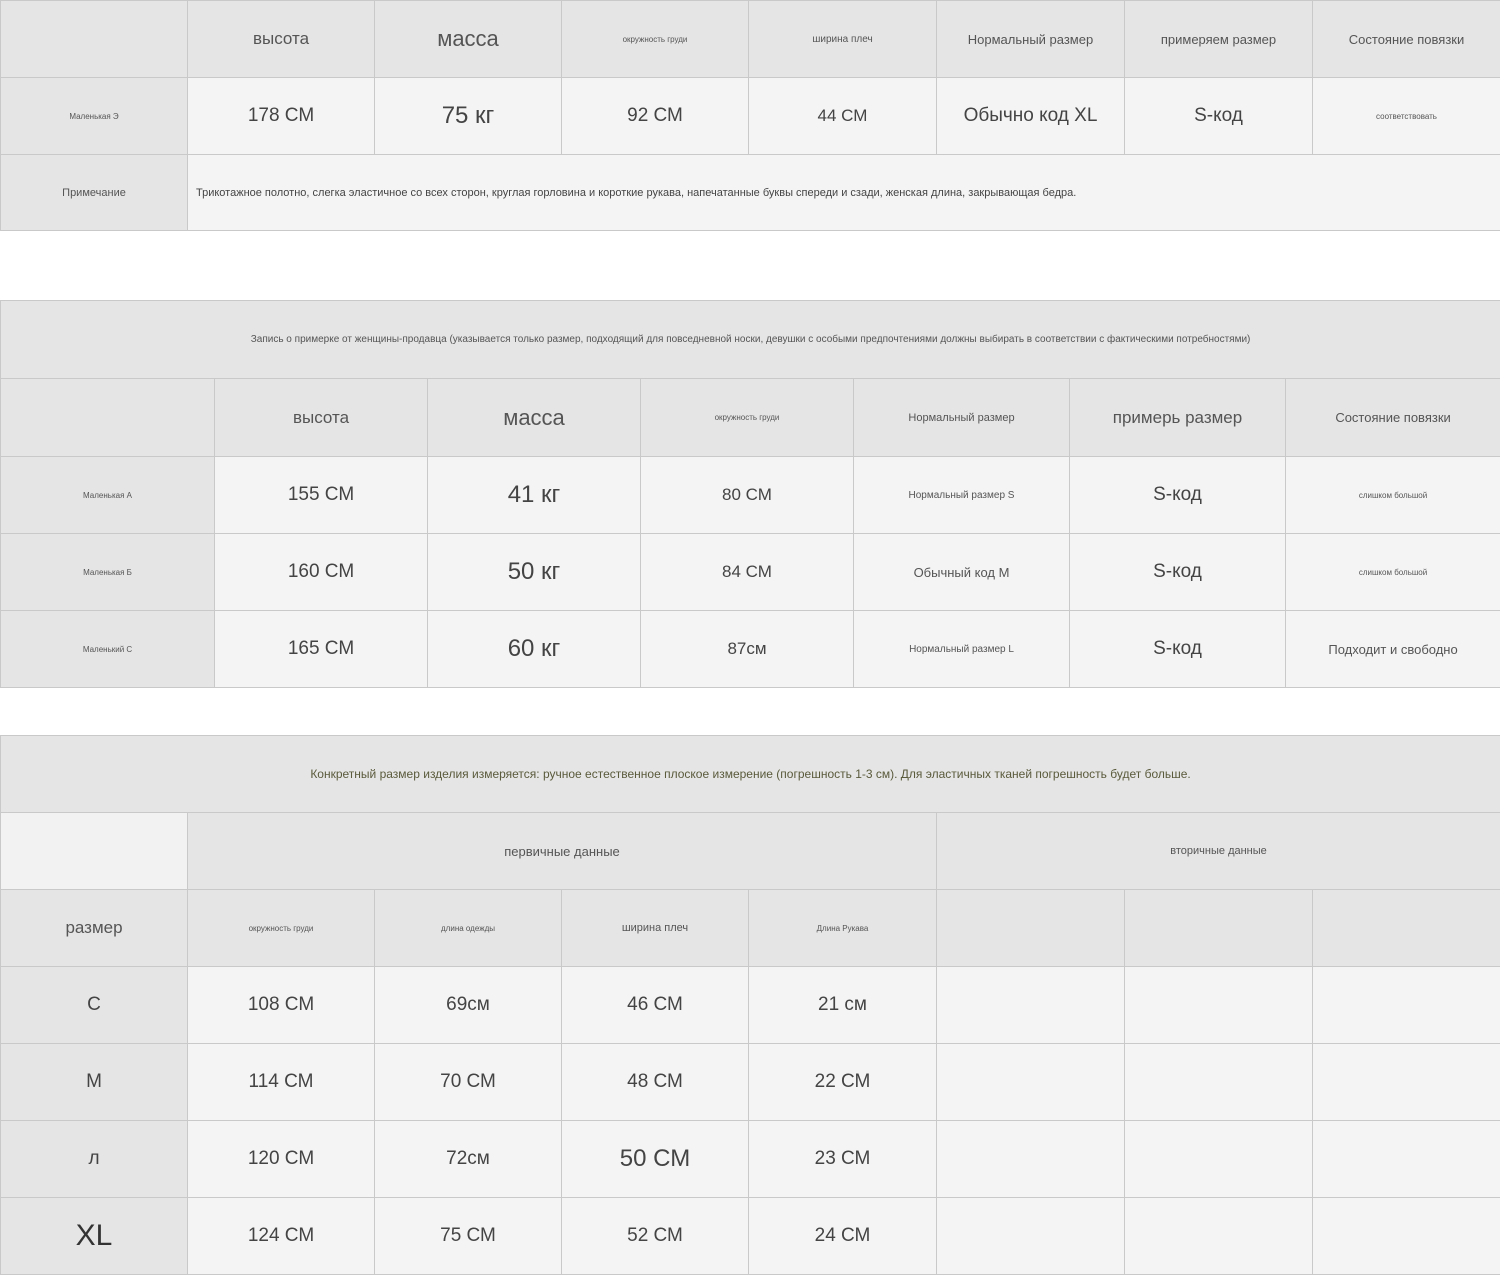 The height and width of the screenshot is (1275, 1500). What do you see at coordinates (321, 495) in the screenshot?
I see `cell-height: 155 СМ` at bounding box center [321, 495].